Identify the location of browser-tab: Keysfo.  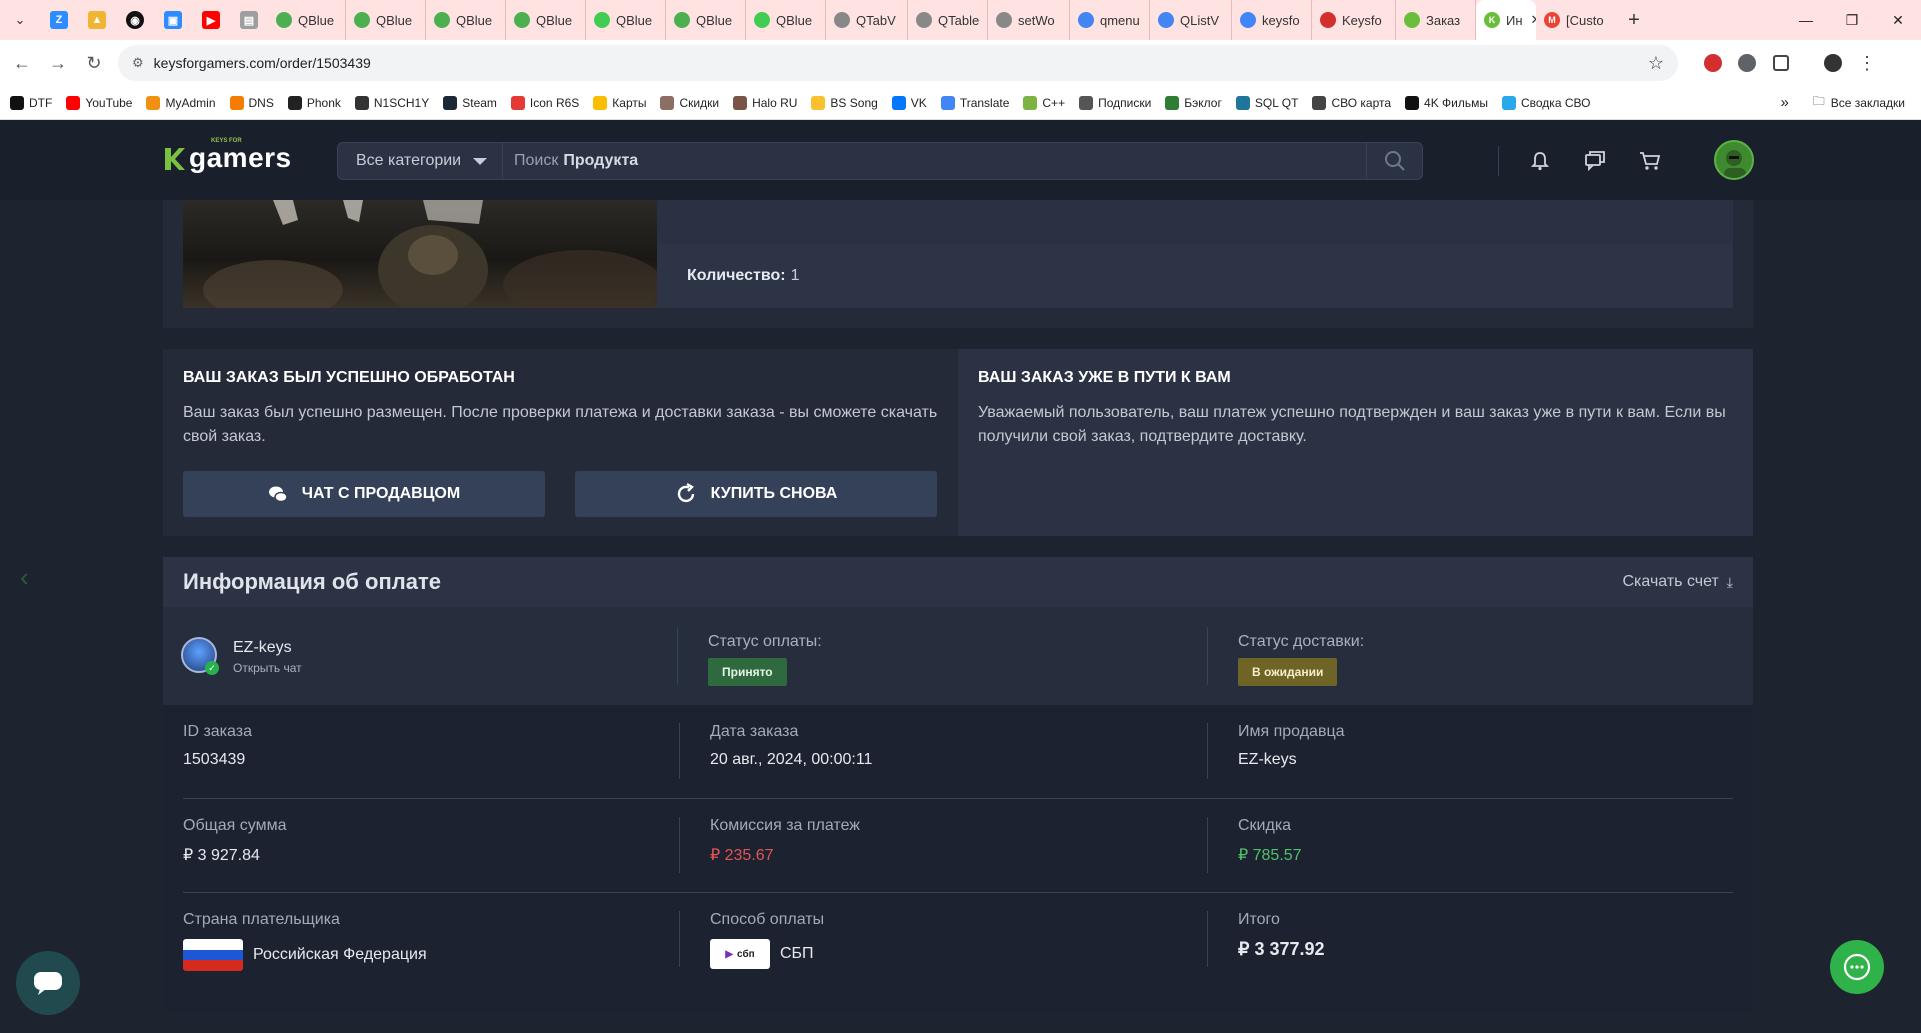
(1354, 20).